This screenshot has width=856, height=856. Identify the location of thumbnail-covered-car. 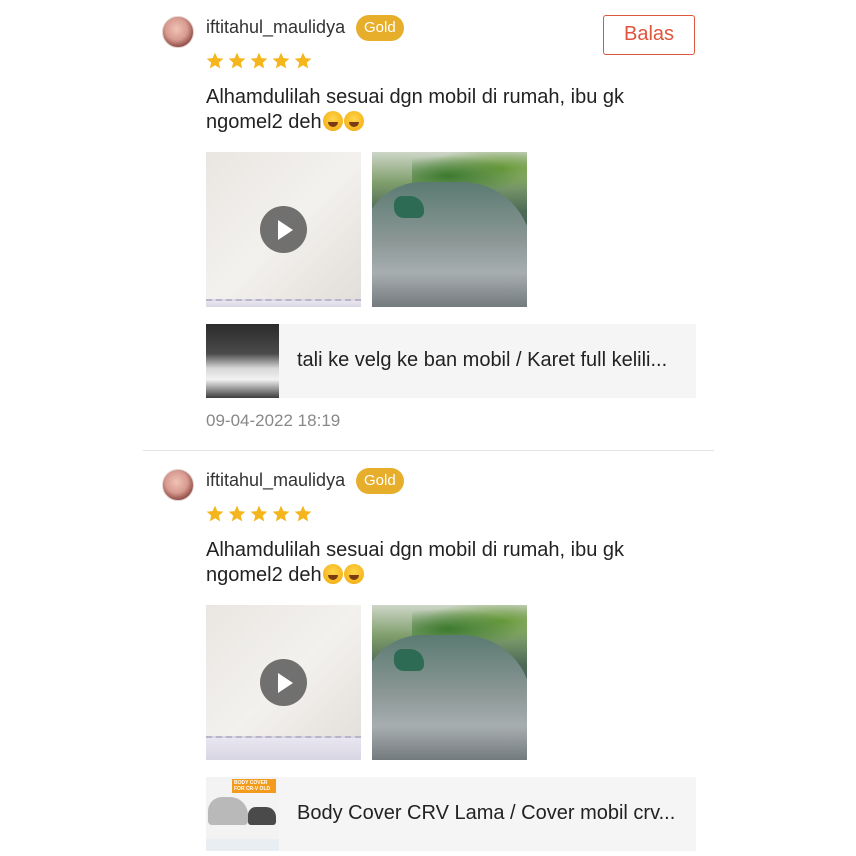
(228, 811).